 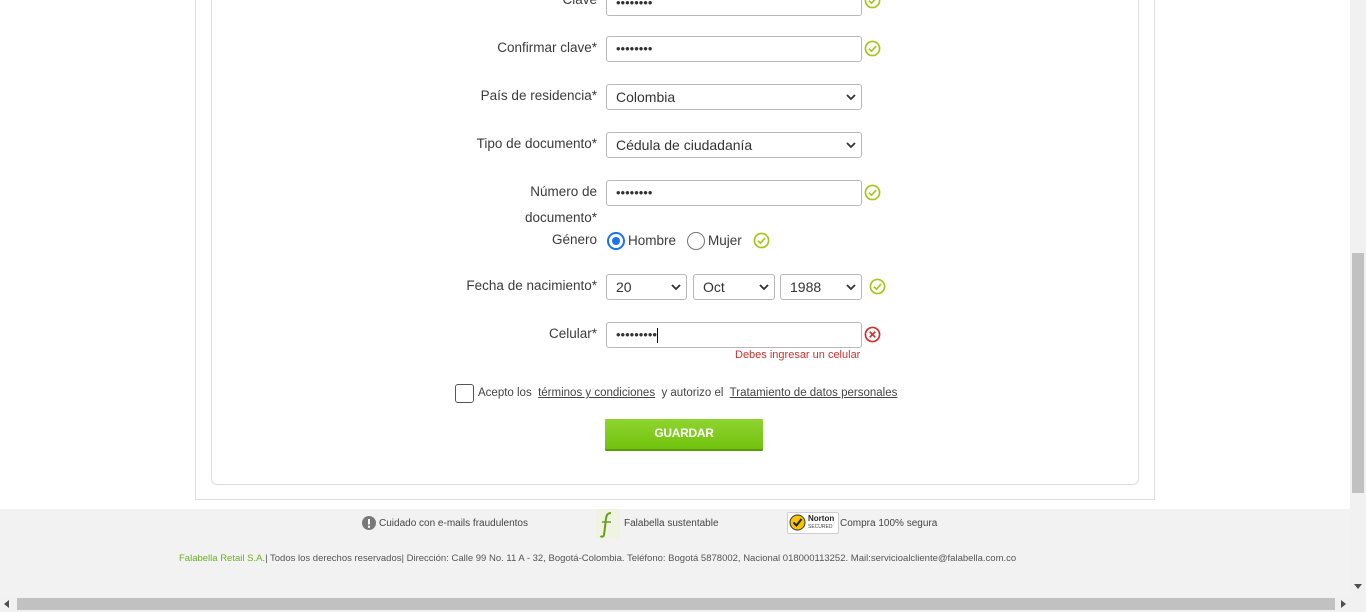 I want to click on birth-year-select: 1988, so click(x=821, y=287).